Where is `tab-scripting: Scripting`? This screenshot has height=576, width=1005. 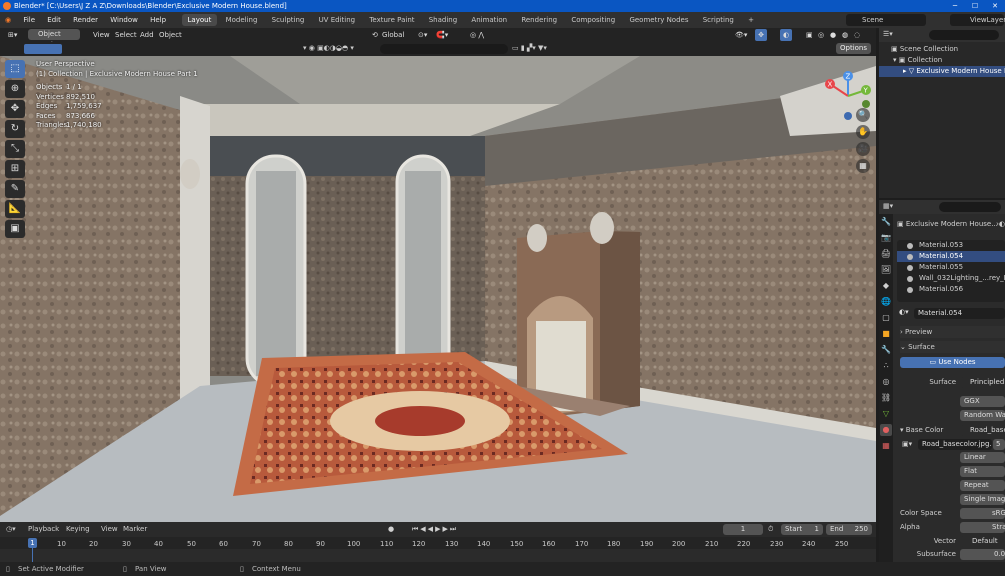
tab-scripting: Scripting is located at coordinates (718, 20).